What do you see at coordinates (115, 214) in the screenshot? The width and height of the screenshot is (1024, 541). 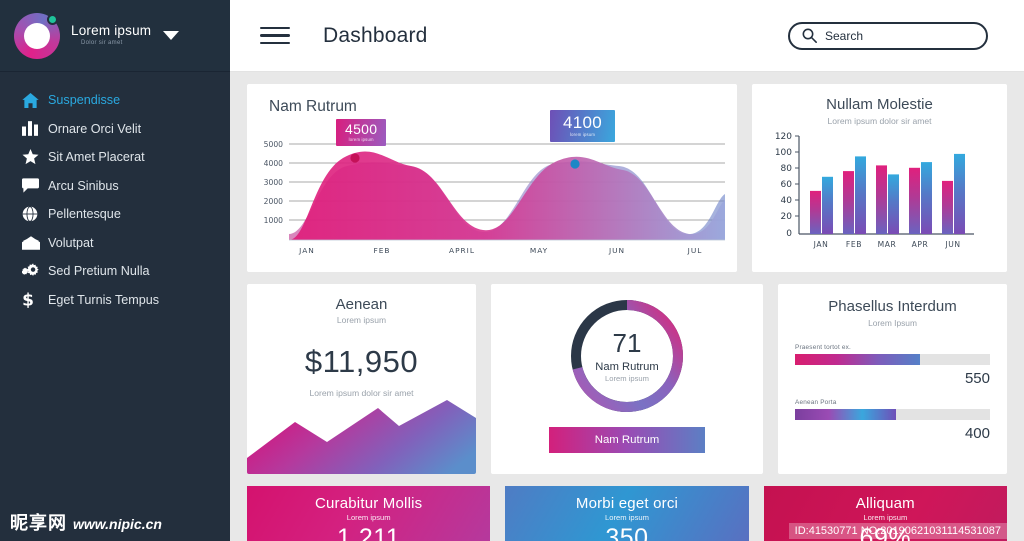 I see `sidebar-item-pellentesque: Pellentesque` at bounding box center [115, 214].